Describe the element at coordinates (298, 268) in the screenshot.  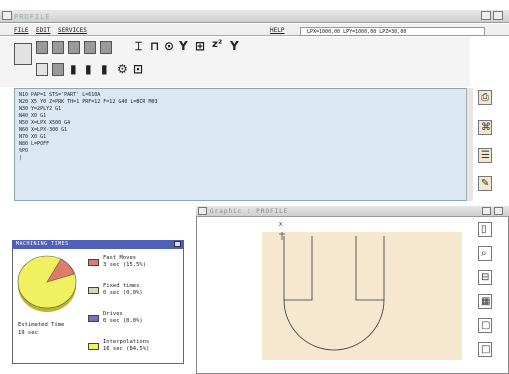
I see `profile-left-leg` at that location.